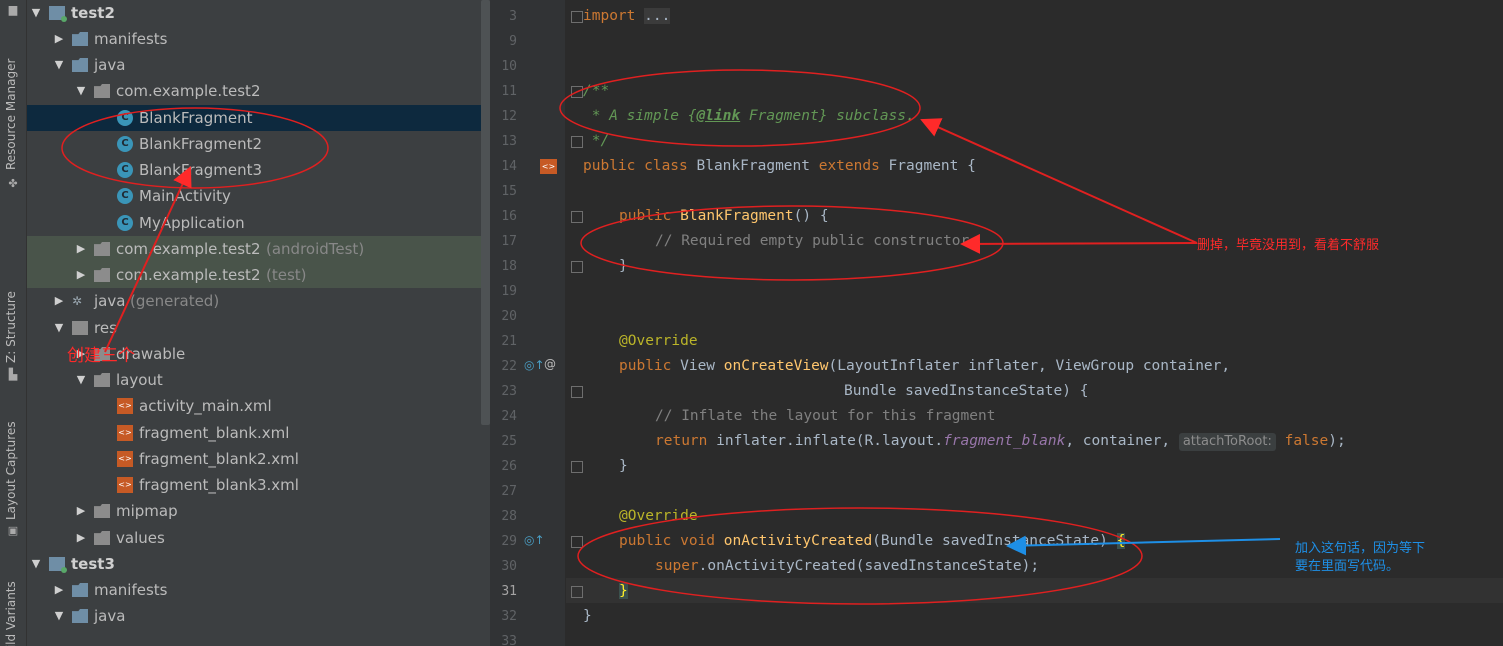  Describe the element at coordinates (1288, 245) in the screenshot. I see `annotation-delete-note: 删掉，毕竟没用到，看着不舒服` at that location.